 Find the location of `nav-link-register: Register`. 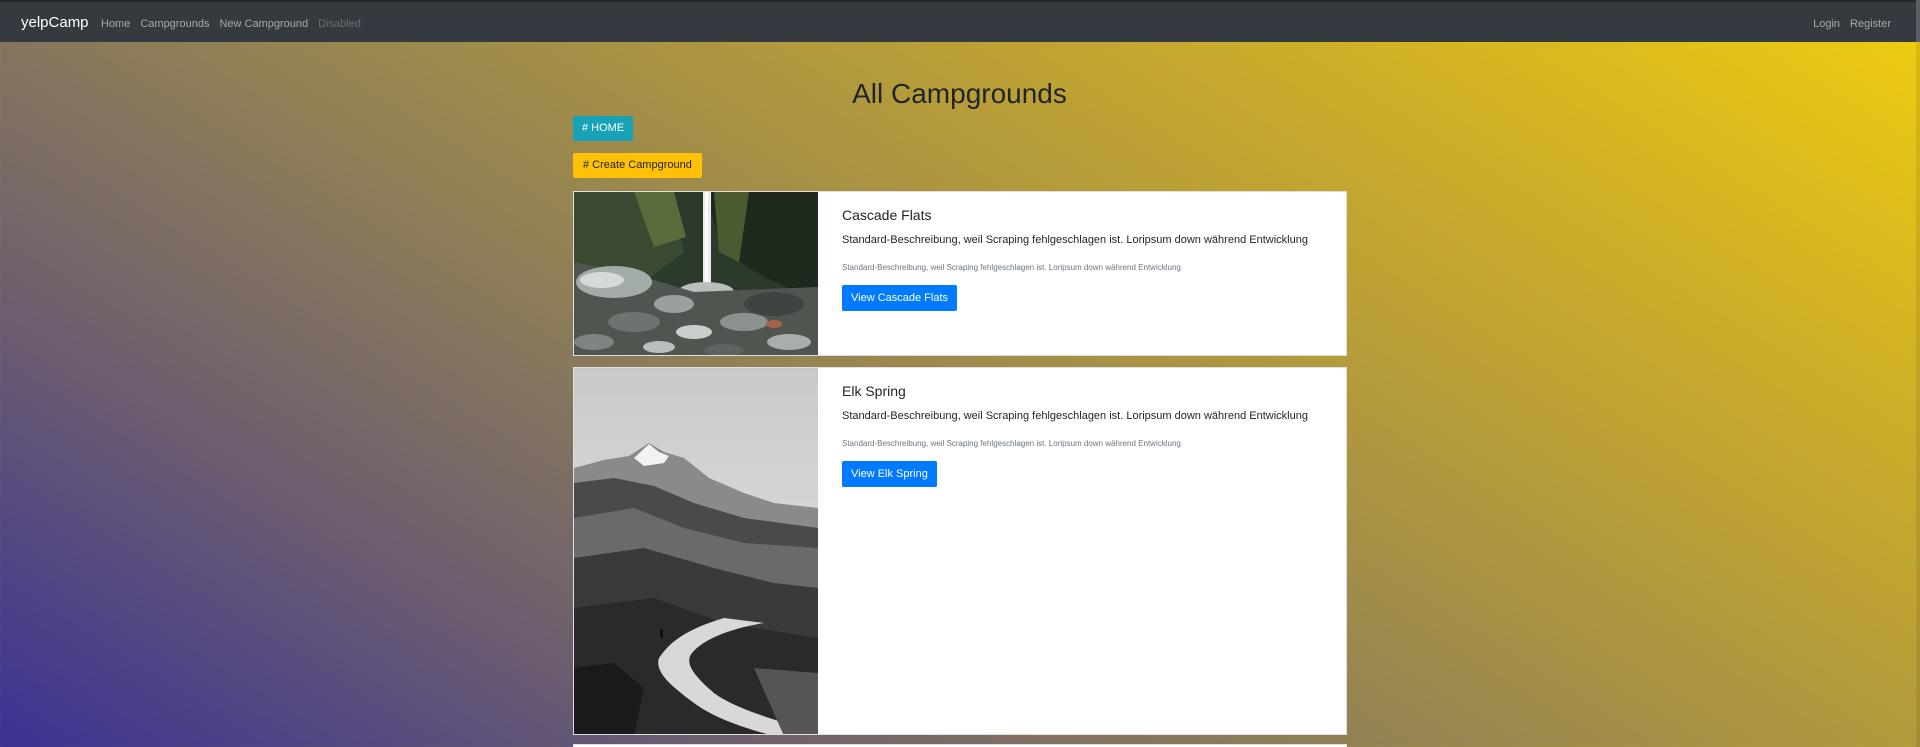

nav-link-register: Register is located at coordinates (1870, 24).